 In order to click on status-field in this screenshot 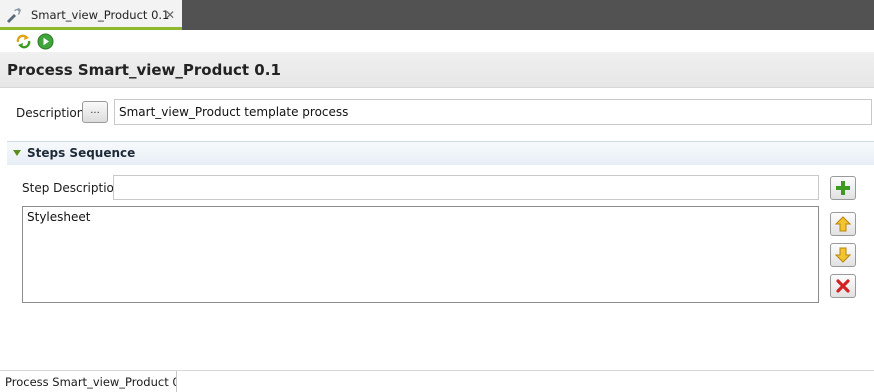, I will do `click(525, 381)`.